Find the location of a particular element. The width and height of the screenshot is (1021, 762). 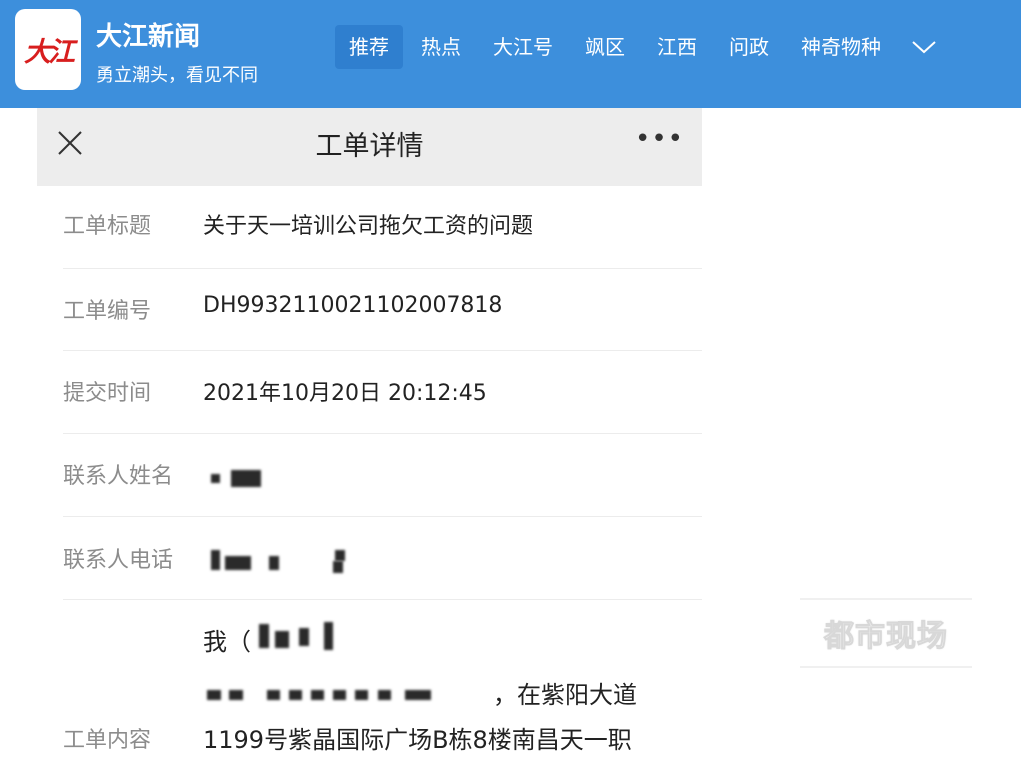

content-line-3: 1199号紫晶国际广场B栋8楼南昌天一职 is located at coordinates (417, 740).